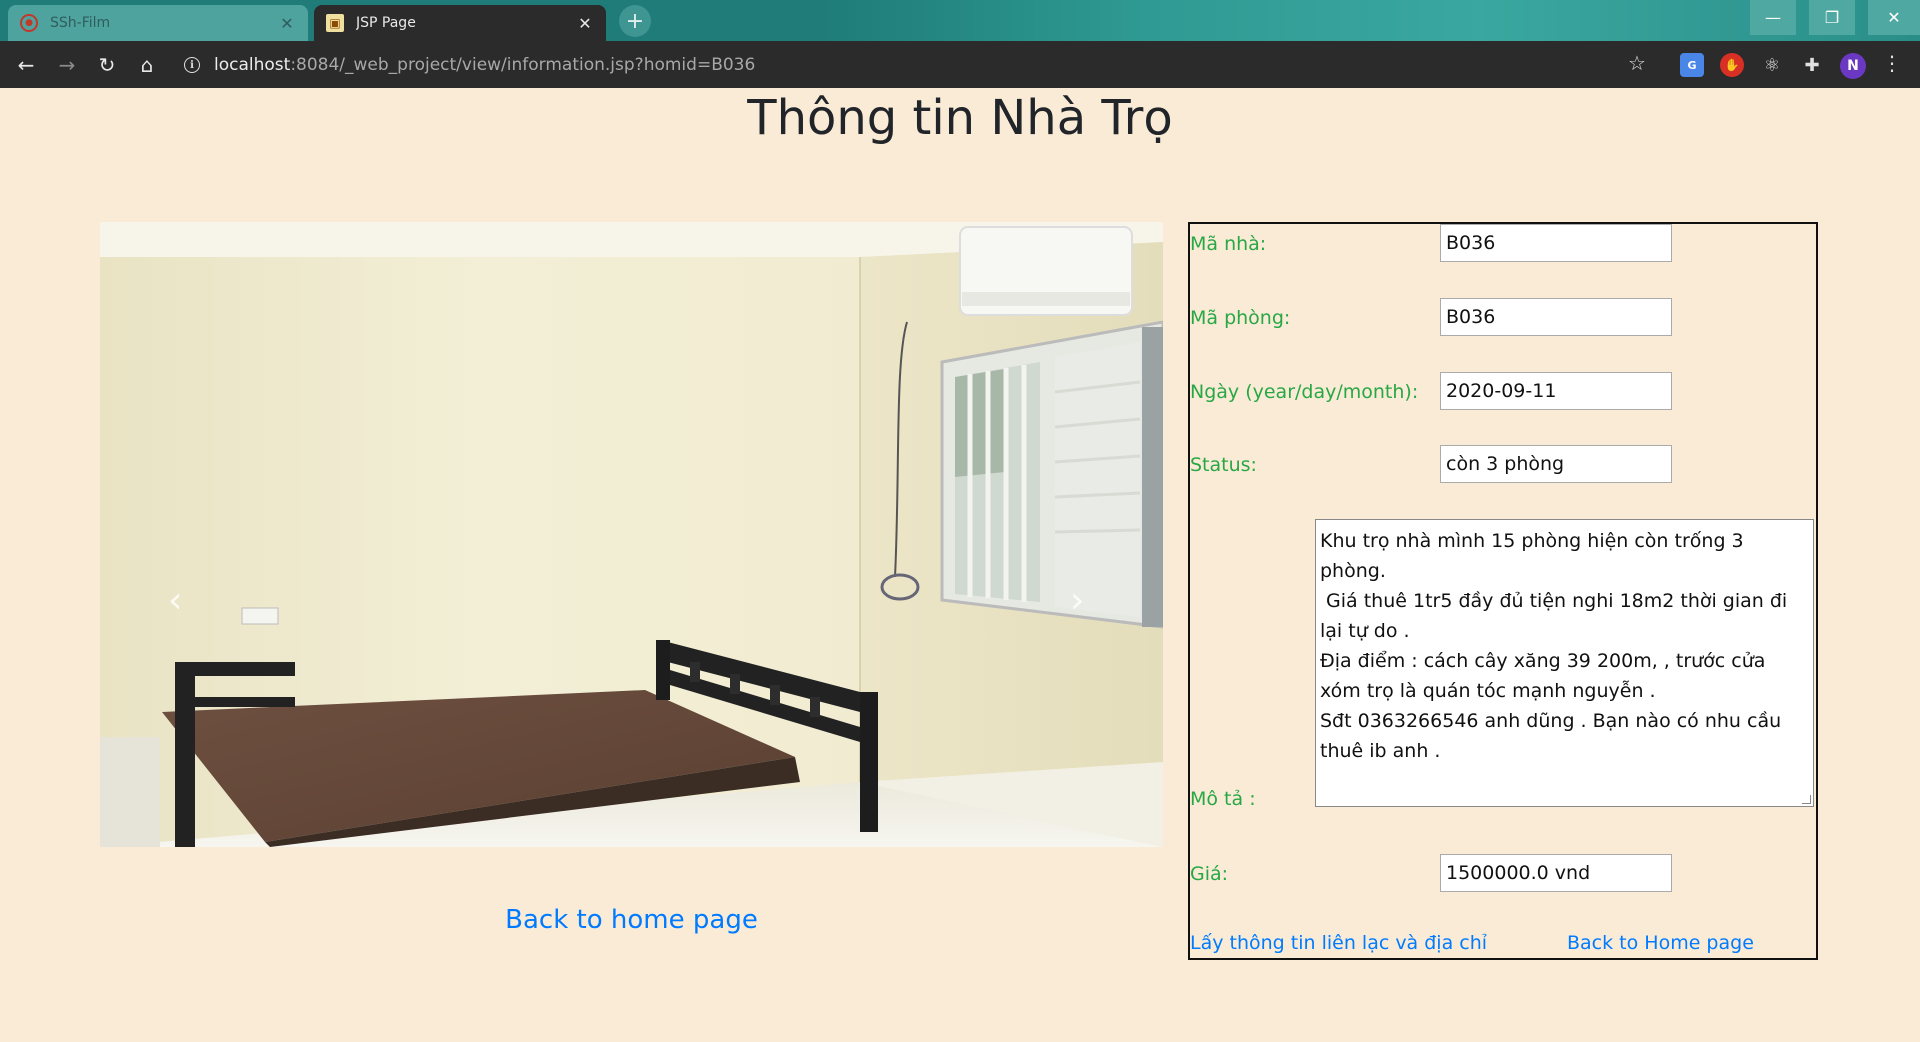 The width and height of the screenshot is (1920, 1042). I want to click on react-extension-icon: ⚛, so click(1772, 65).